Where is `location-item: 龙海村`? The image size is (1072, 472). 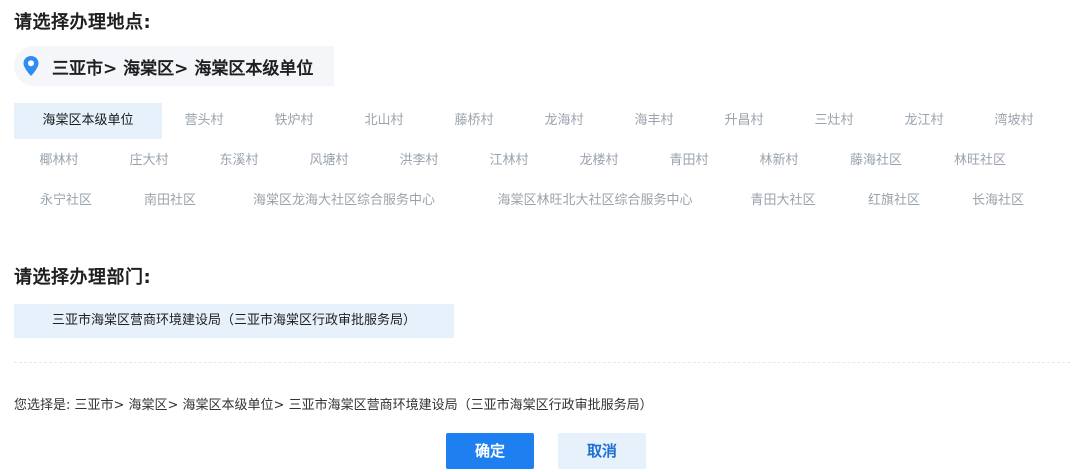
location-item: 龙海村 is located at coordinates (564, 121).